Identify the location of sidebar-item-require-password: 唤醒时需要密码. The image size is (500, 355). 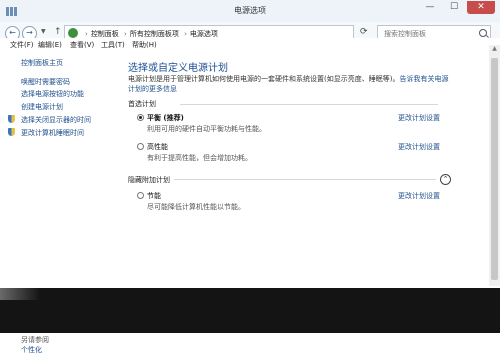
(45, 82).